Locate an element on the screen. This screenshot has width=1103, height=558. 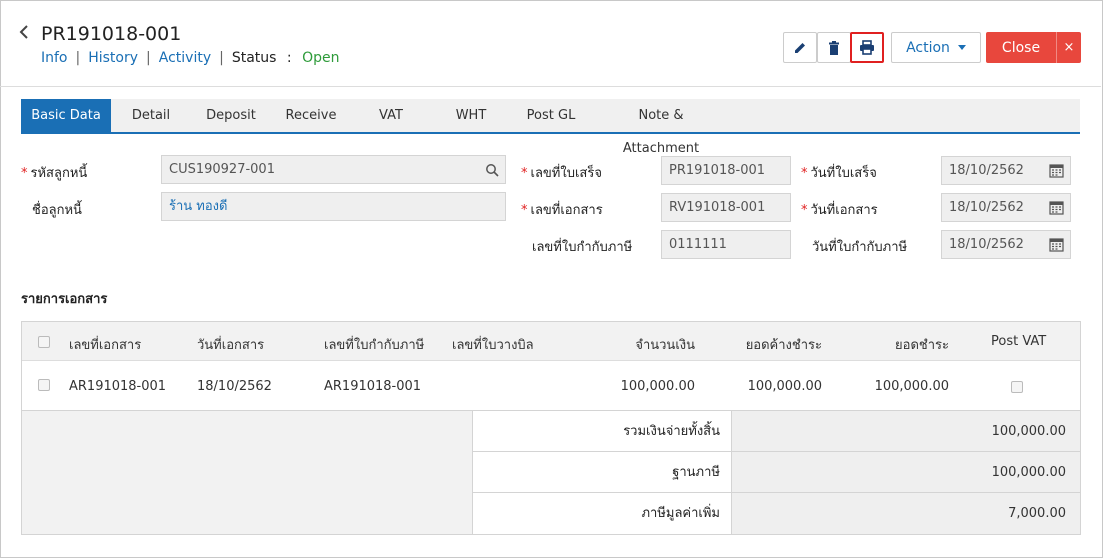
back-icon is located at coordinates (24, 34).